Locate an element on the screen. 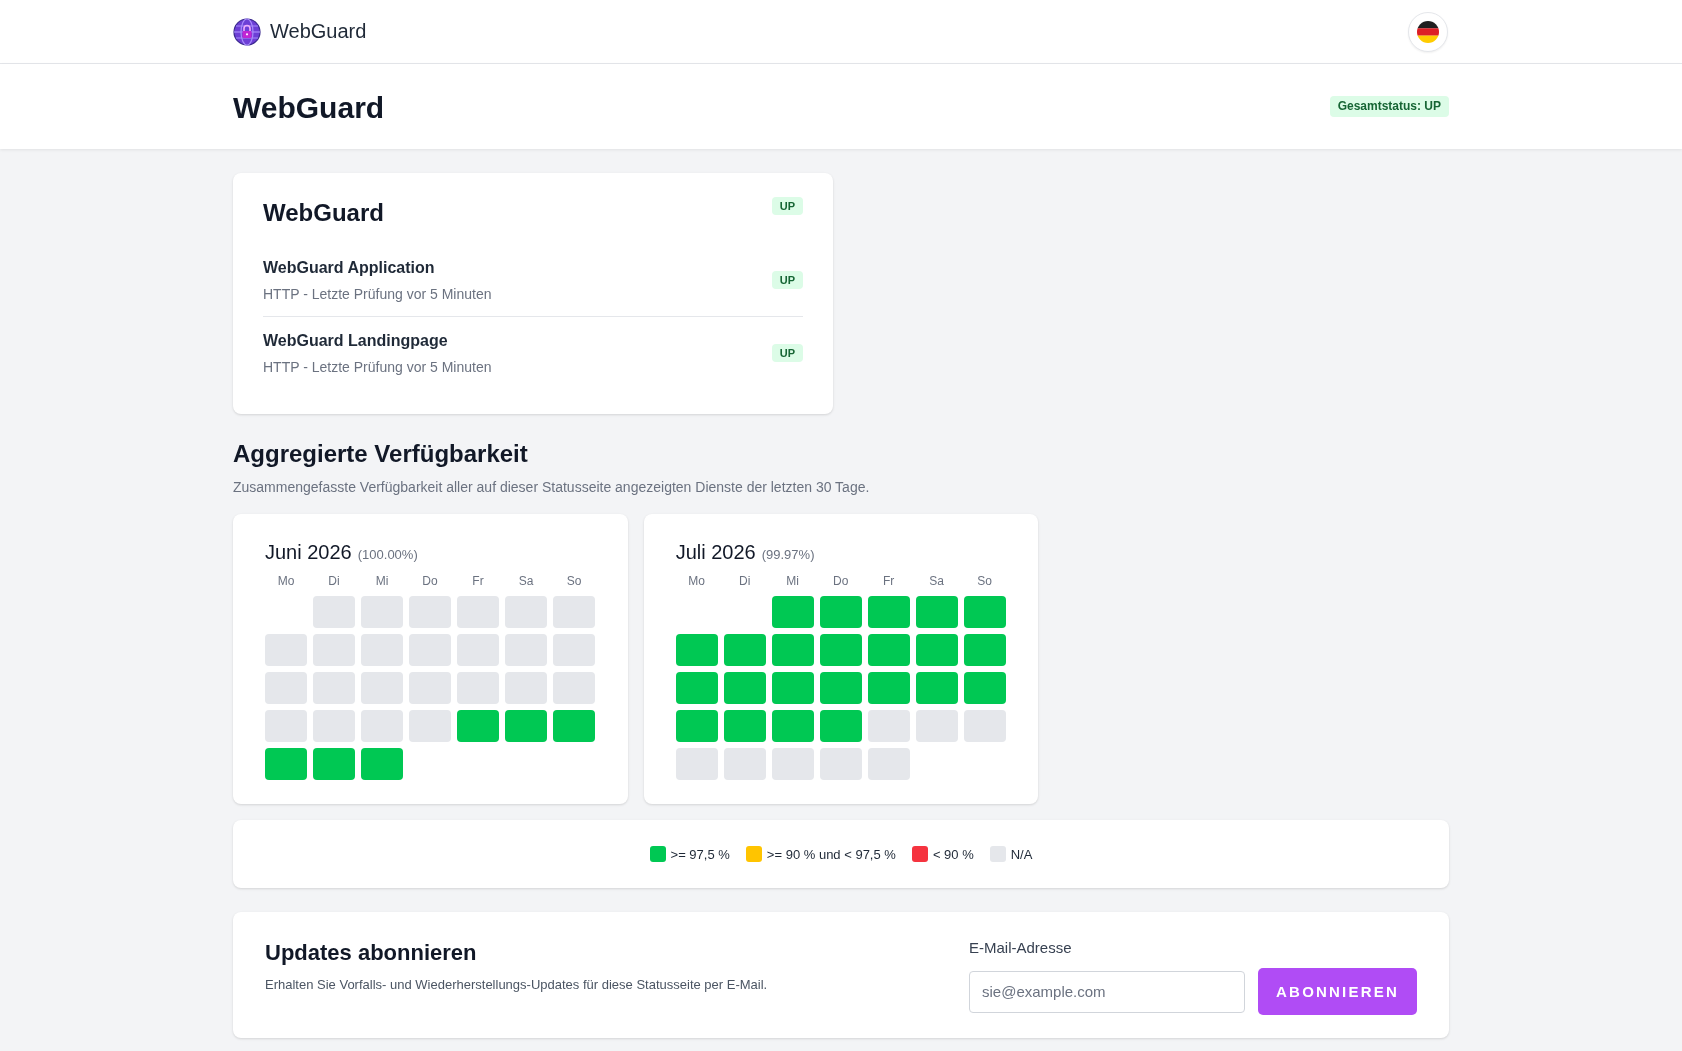 The image size is (1682, 1051). group-title: WebGuard is located at coordinates (323, 213).